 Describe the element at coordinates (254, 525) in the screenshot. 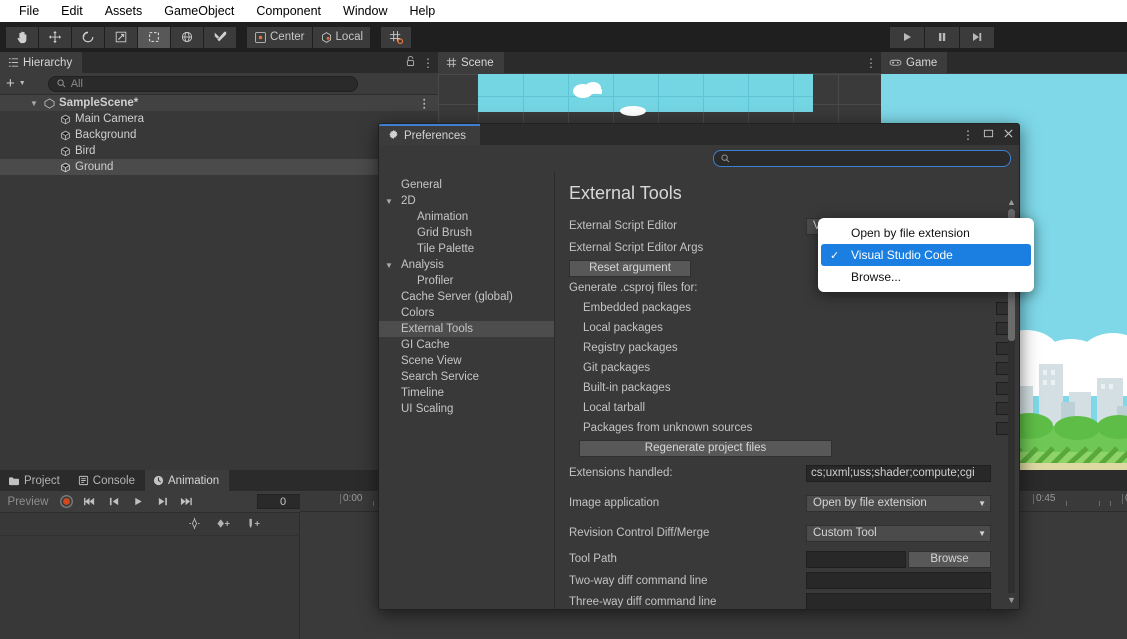

I see `add-event-icon` at that location.